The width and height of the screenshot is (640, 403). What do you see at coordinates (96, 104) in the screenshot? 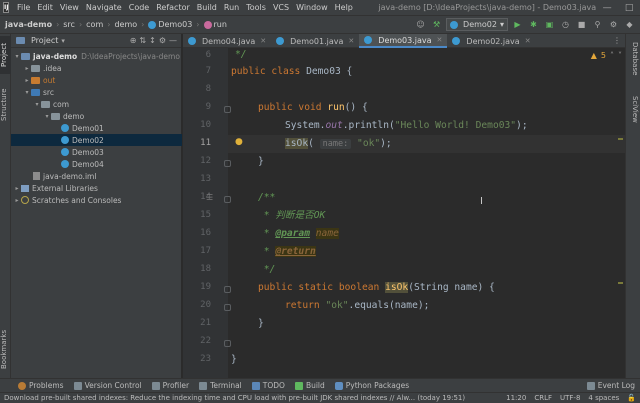
I see `tree-item-com: ▾ com` at bounding box center [96, 104].